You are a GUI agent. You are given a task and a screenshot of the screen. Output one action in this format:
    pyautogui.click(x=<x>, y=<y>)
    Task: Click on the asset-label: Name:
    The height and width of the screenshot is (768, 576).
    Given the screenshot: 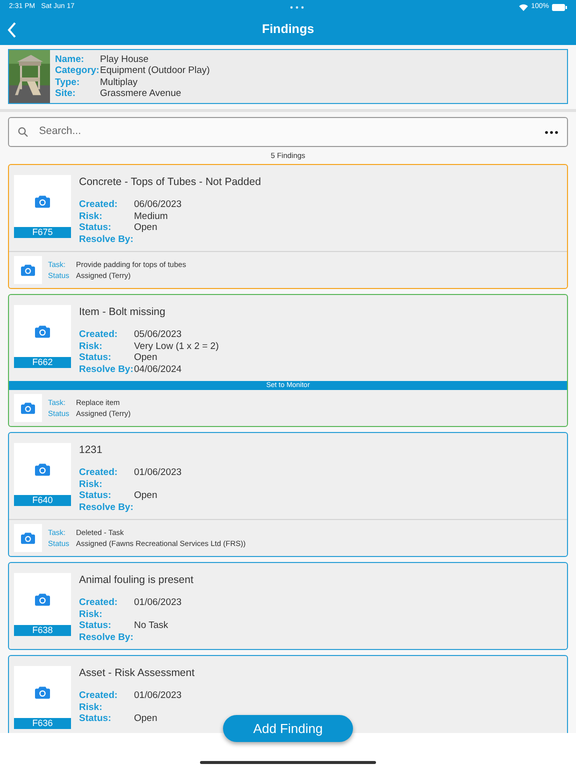 What is the action you would take?
    pyautogui.click(x=70, y=59)
    